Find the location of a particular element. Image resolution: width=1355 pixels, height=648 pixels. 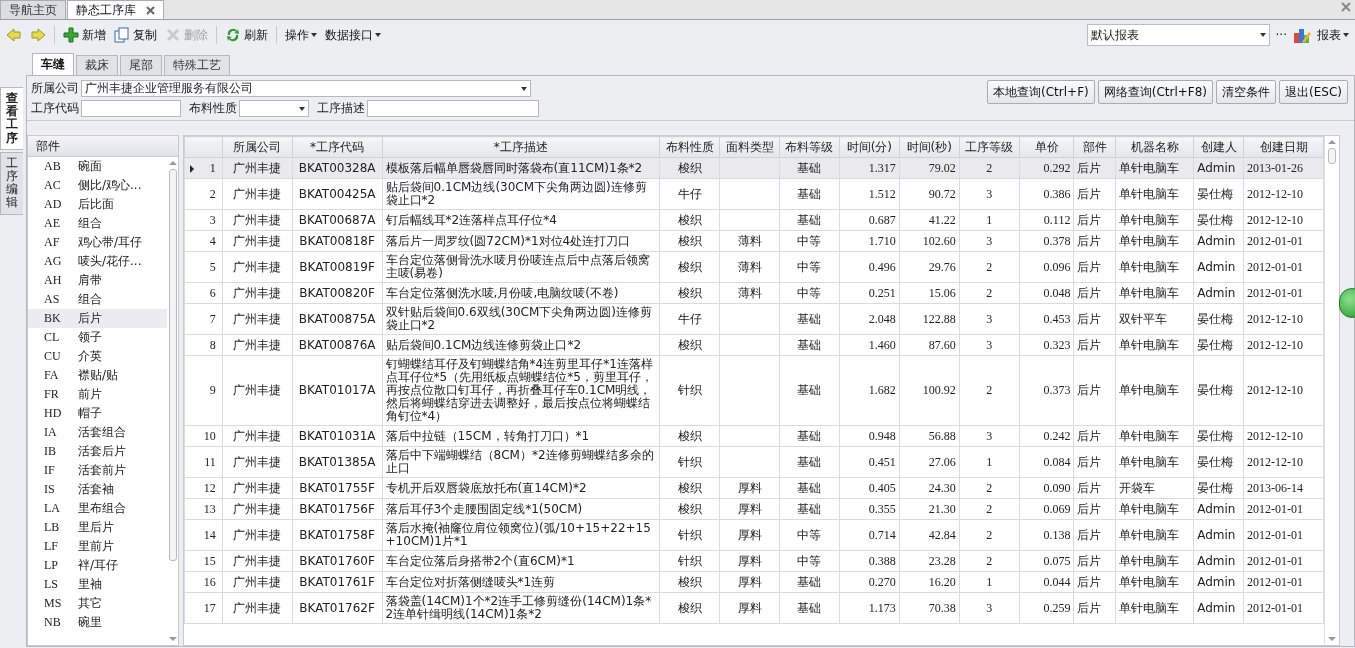

row-number: 7 is located at coordinates (203, 319).